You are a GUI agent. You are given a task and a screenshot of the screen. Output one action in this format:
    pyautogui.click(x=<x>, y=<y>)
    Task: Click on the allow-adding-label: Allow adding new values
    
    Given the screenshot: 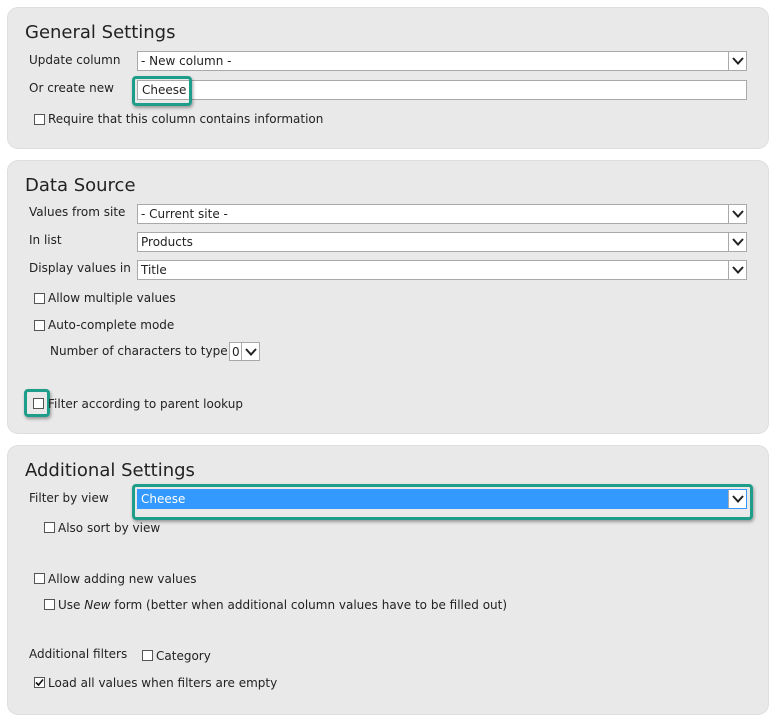 What is the action you would take?
    pyautogui.click(x=122, y=579)
    